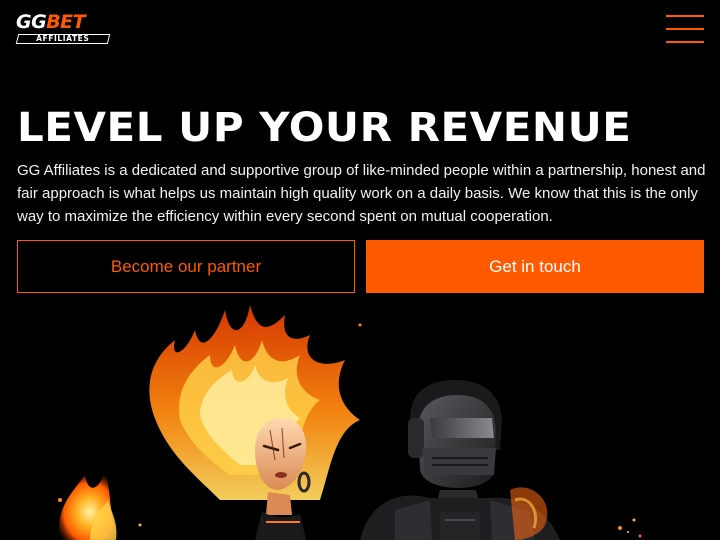  I want to click on masked-soldier-character, so click(460, 460).